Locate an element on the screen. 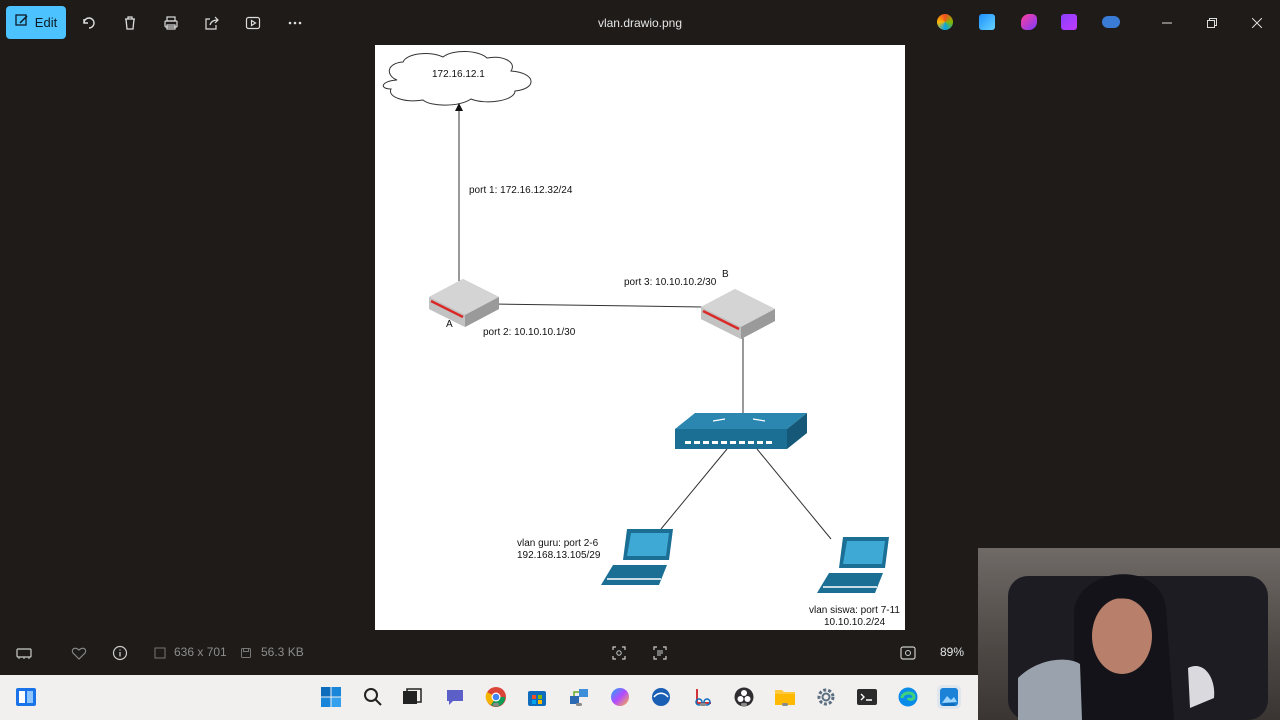  webcam-person is located at coordinates (1138, 647).